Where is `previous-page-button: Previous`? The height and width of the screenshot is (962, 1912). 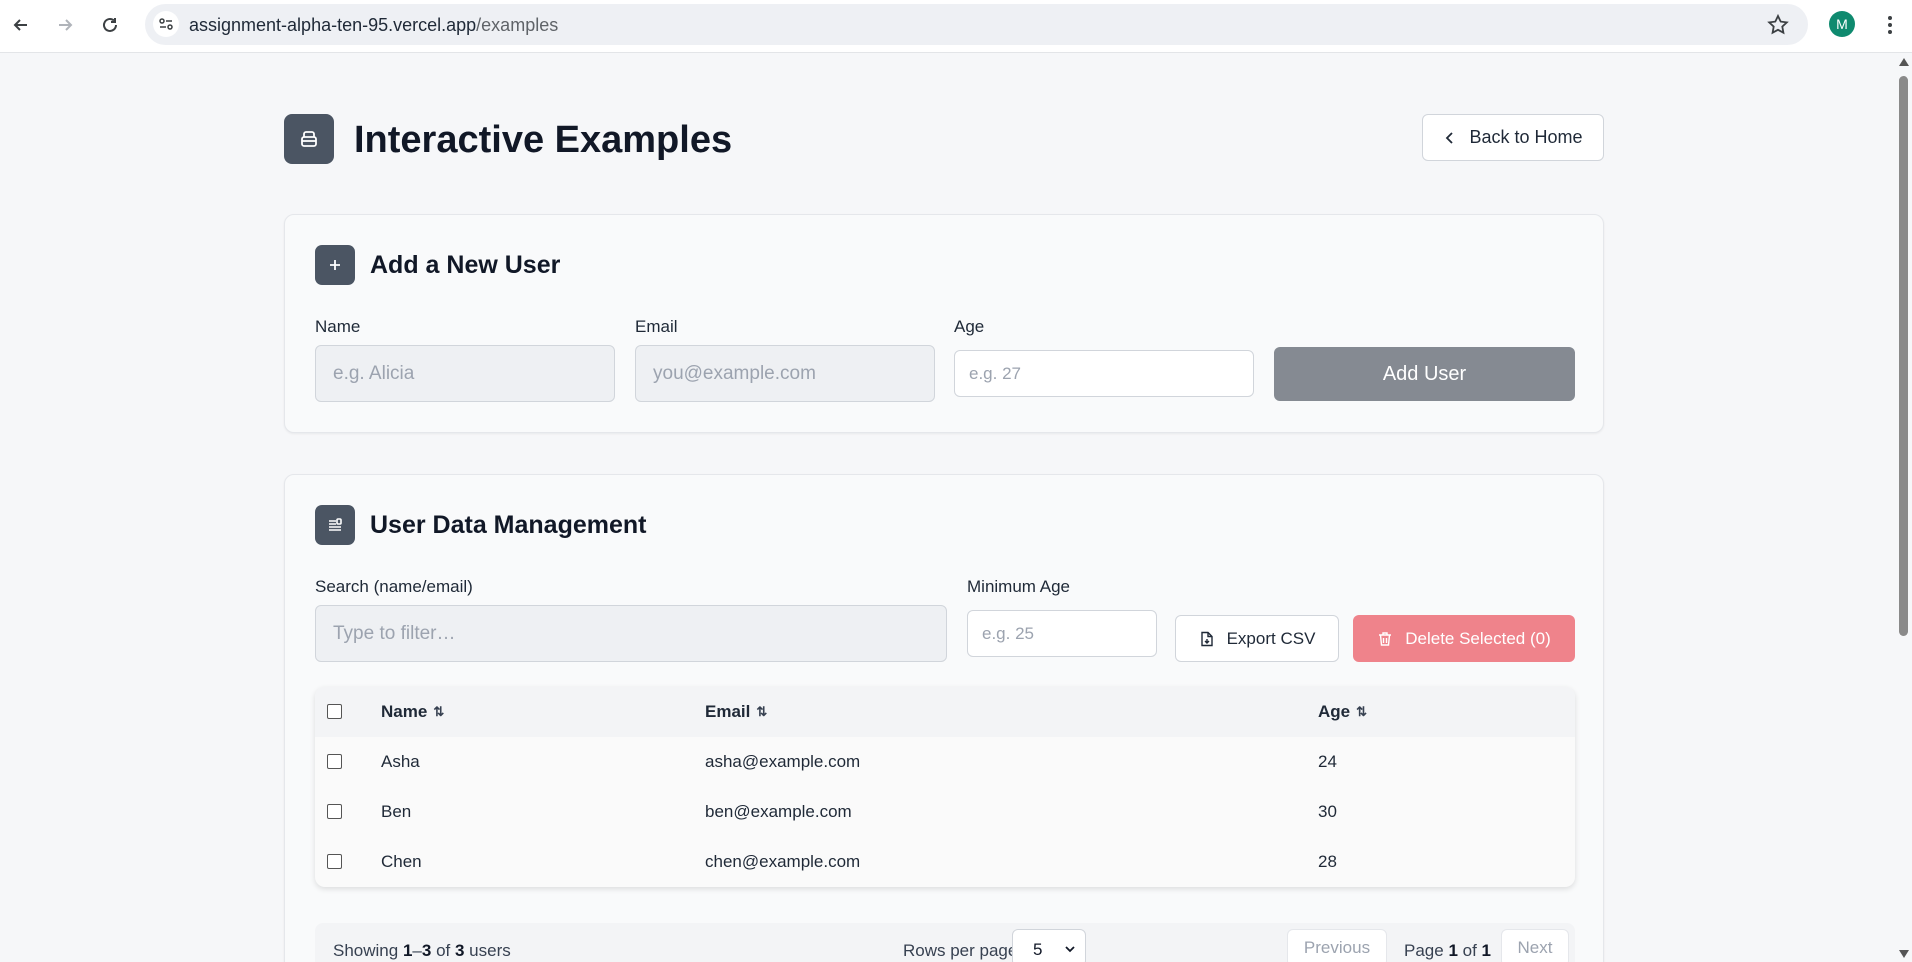
previous-page-button: Previous is located at coordinates (1337, 945).